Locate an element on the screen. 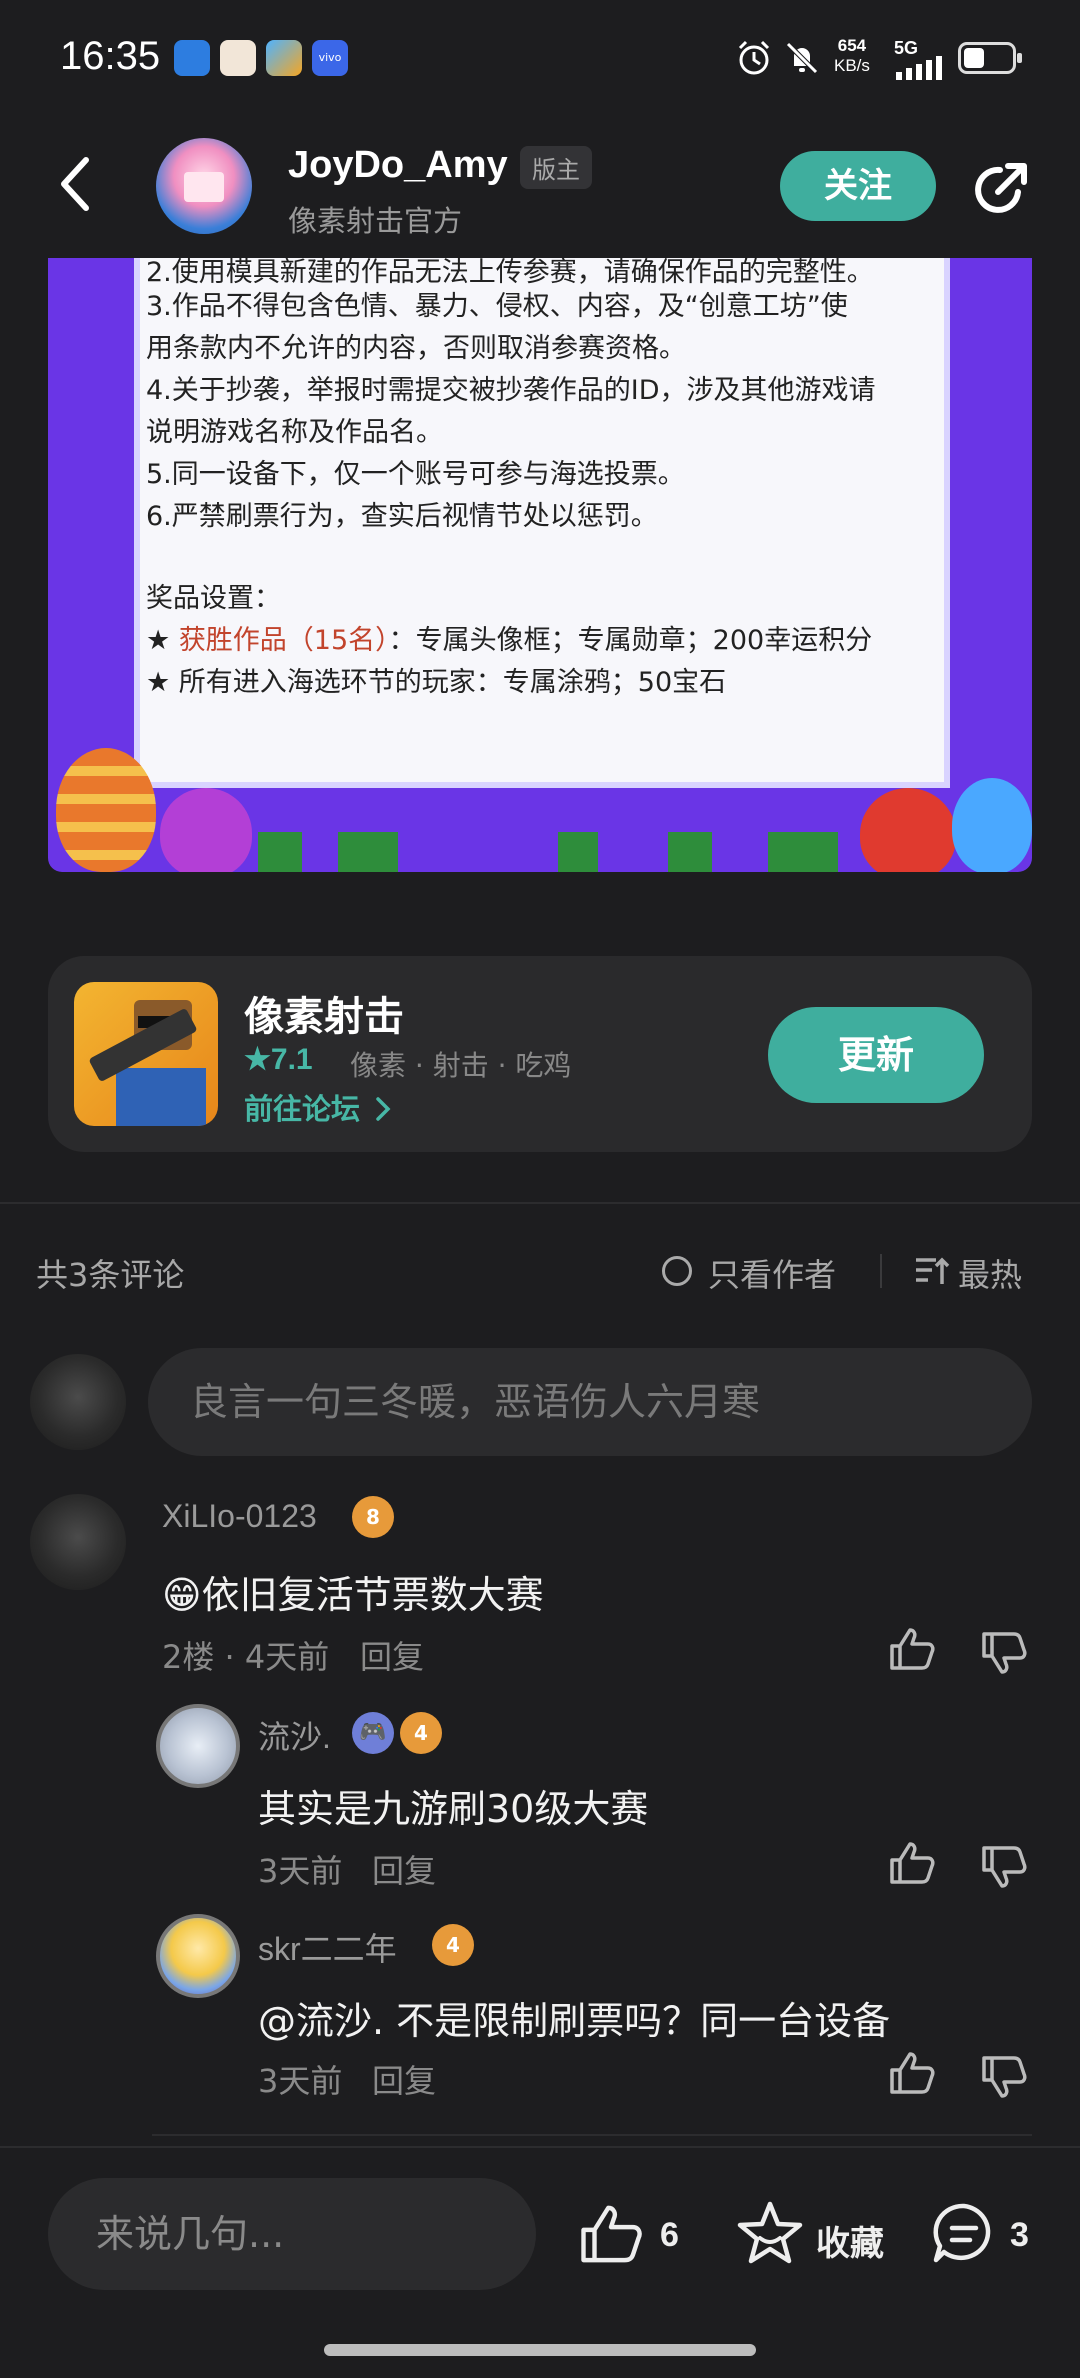 The width and height of the screenshot is (1080, 2378). forum-link-label: 前往论坛 is located at coordinates (302, 1109).